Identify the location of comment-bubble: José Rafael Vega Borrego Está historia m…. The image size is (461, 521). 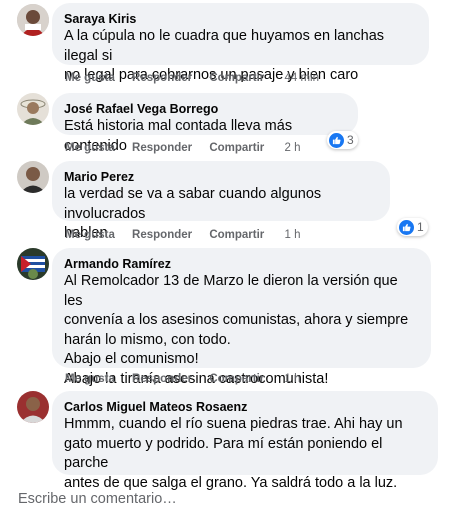
(205, 123).